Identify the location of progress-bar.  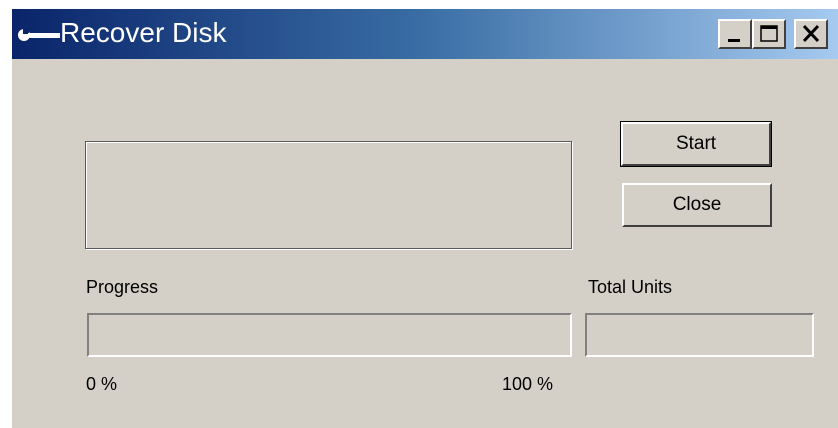
(329, 335).